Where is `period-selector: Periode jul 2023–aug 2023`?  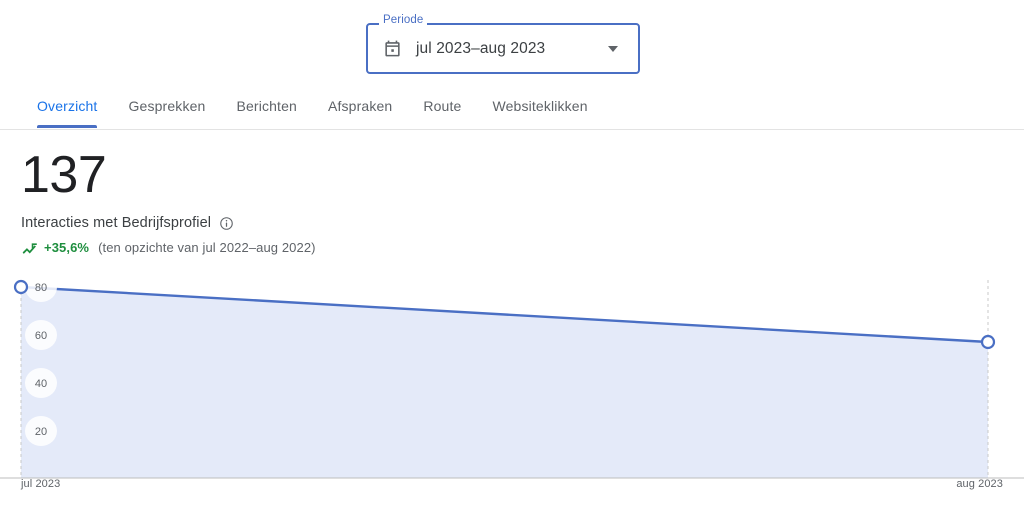 period-selector: Periode jul 2023–aug 2023 is located at coordinates (503, 44).